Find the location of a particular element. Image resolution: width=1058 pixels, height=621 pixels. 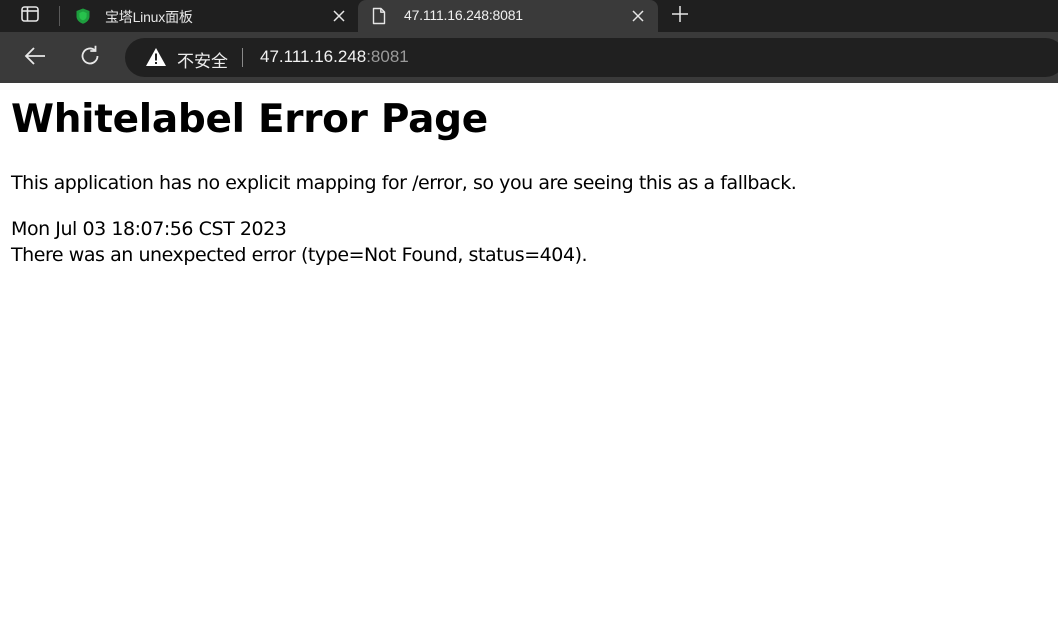

back-button is located at coordinates (35, 58).